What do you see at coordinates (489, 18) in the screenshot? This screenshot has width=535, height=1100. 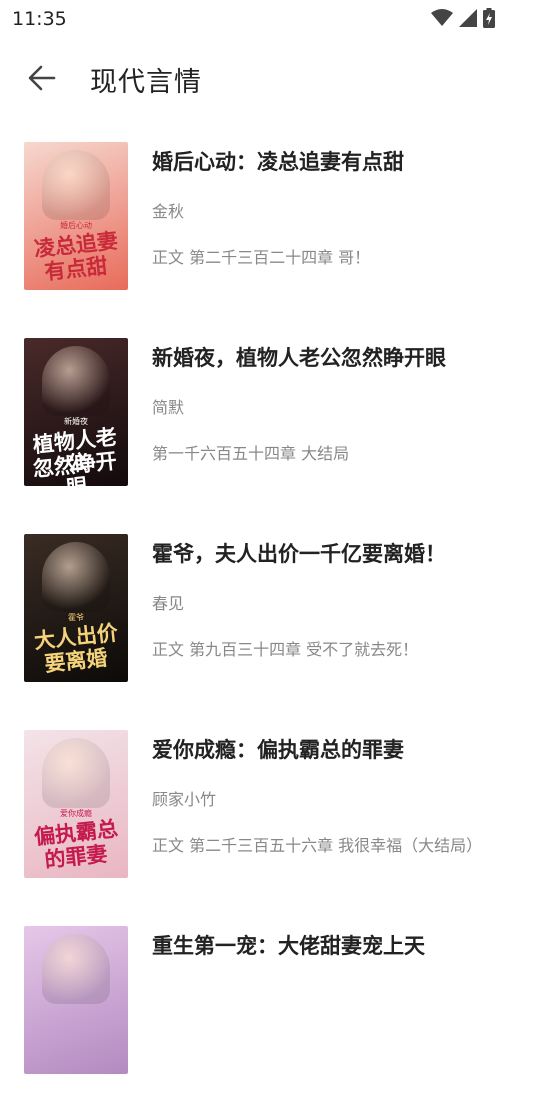 I see `battery-charging-icon` at bounding box center [489, 18].